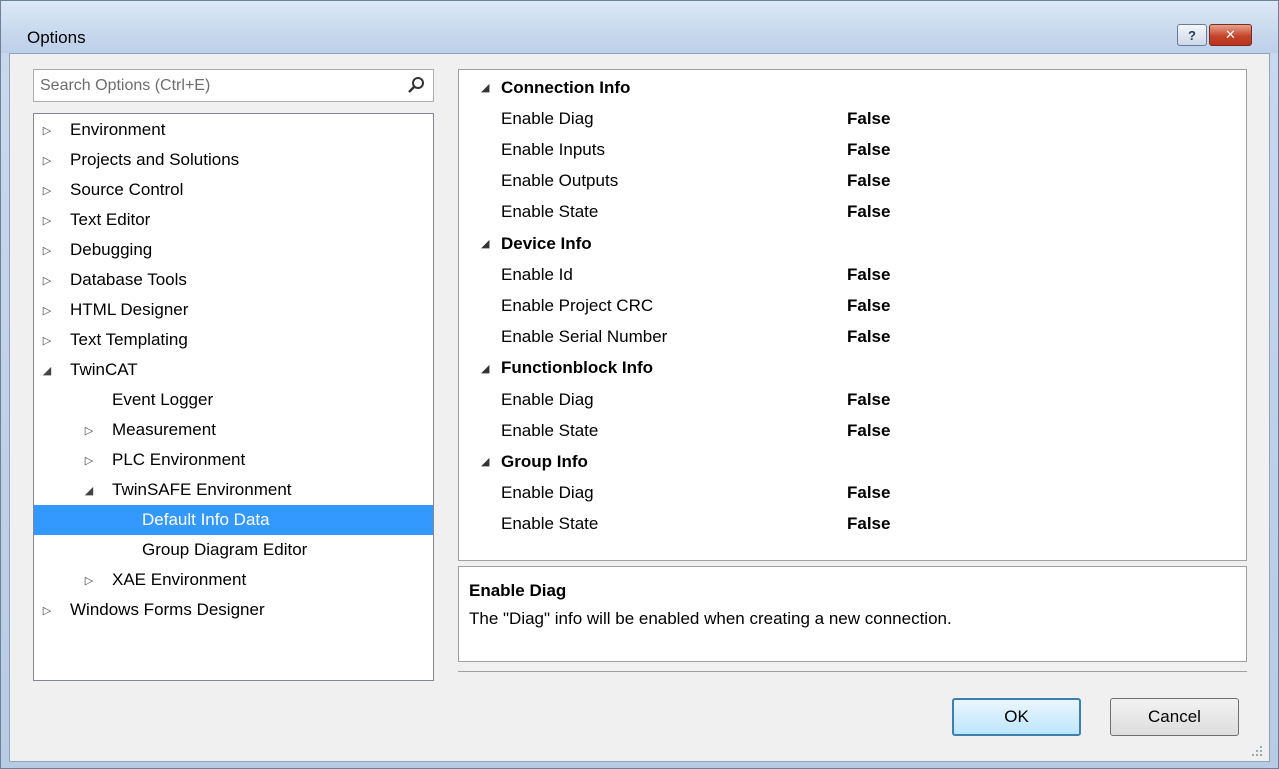  Describe the element at coordinates (233, 370) in the screenshot. I see `tree-item: ◢ TwinCAT` at that location.